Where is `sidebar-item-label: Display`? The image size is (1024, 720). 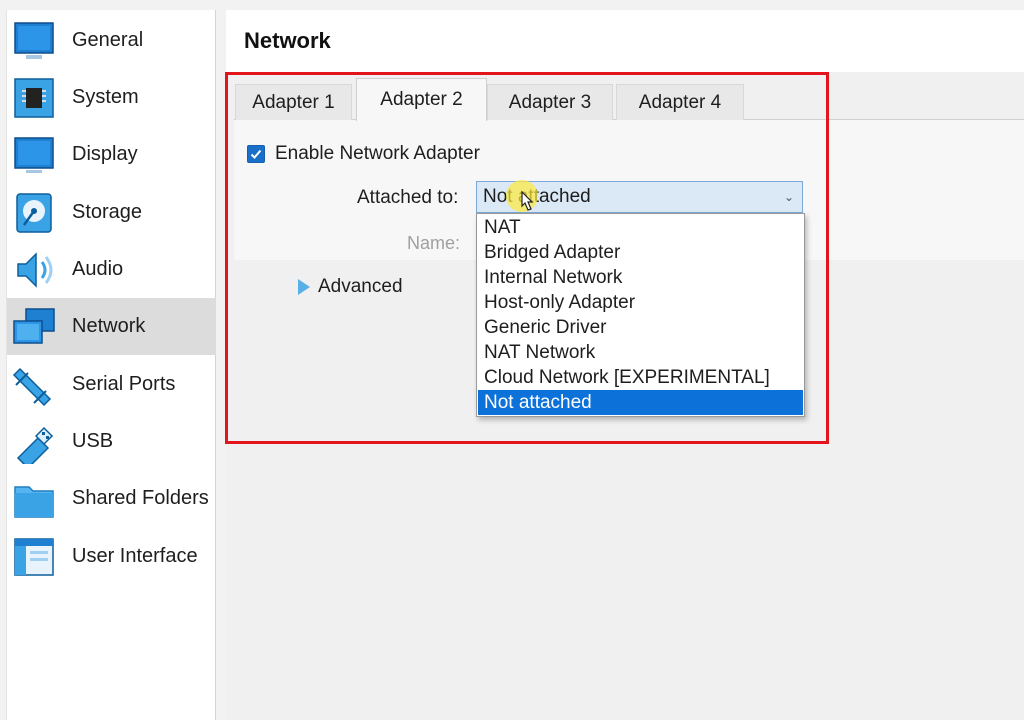 sidebar-item-label: Display is located at coordinates (105, 154).